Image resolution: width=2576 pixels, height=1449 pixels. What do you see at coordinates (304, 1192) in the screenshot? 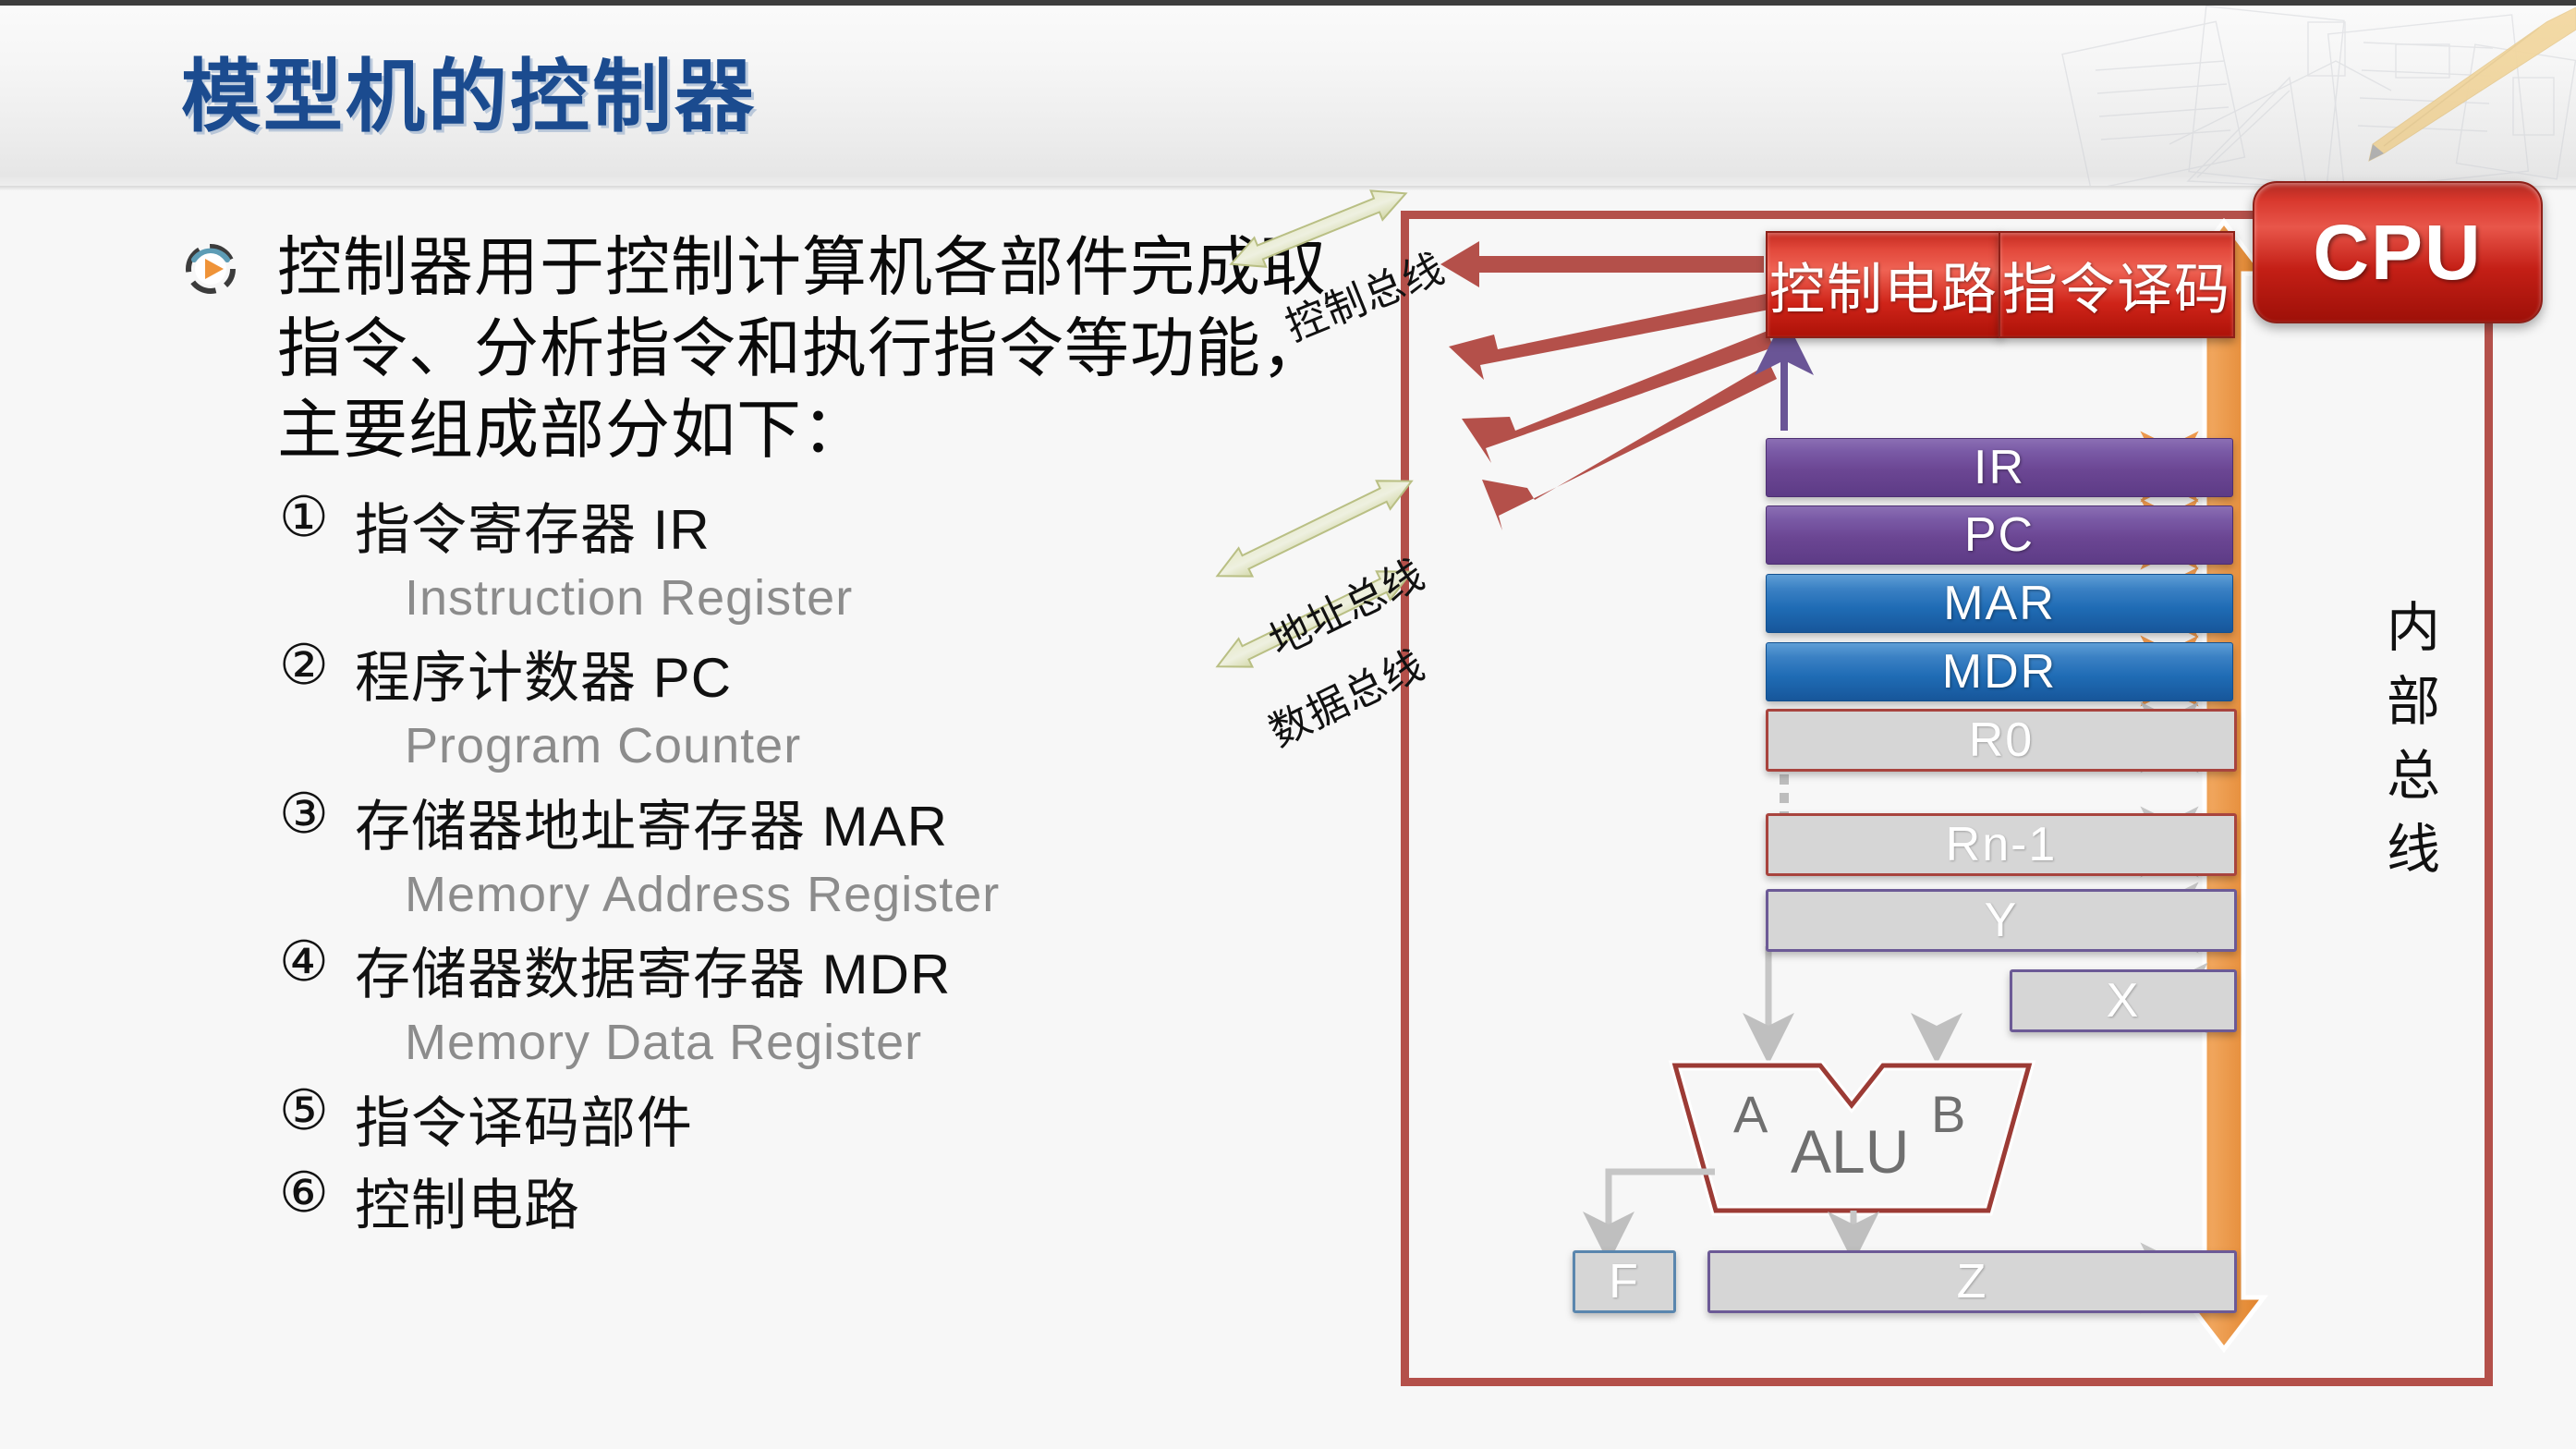
I see `list-item-index: ⑥` at bounding box center [304, 1192].